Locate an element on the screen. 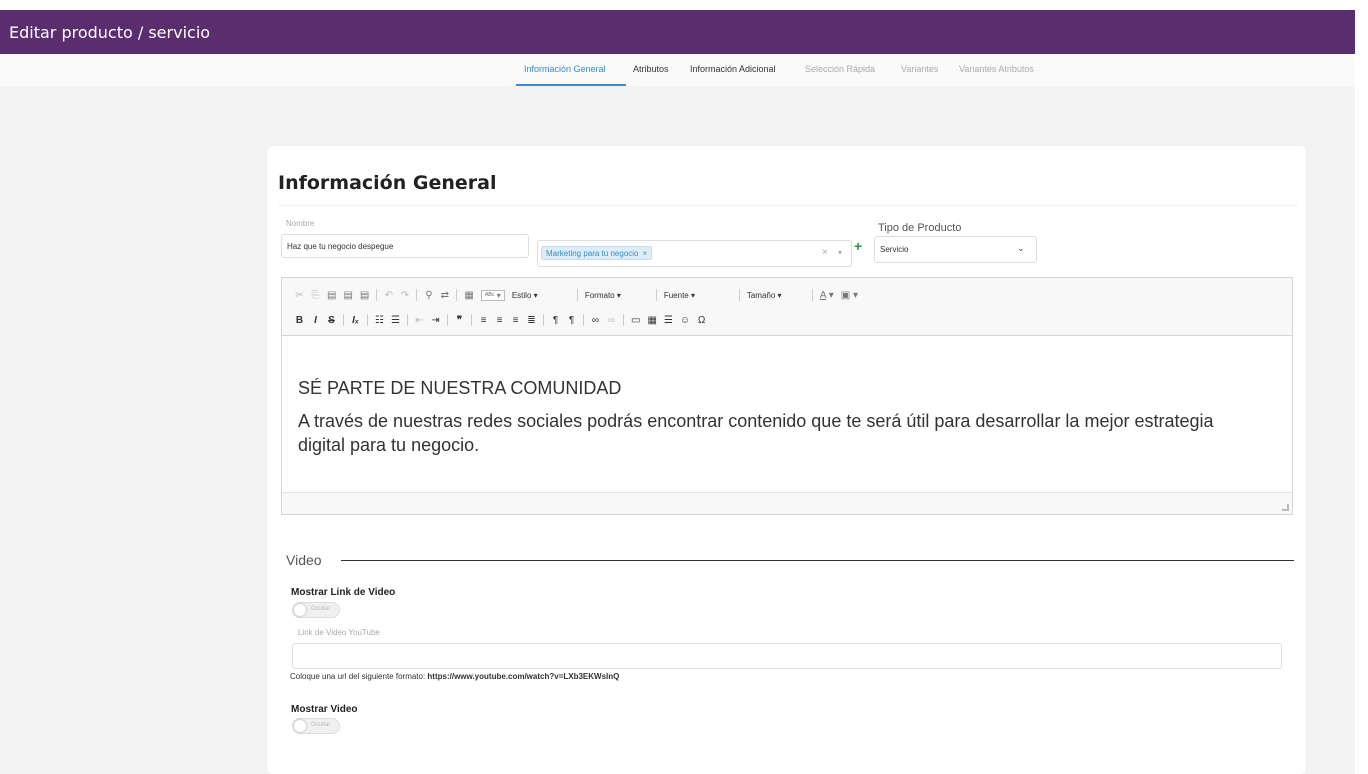 This screenshot has height=774, width=1368. italic-icon: I is located at coordinates (315, 320).